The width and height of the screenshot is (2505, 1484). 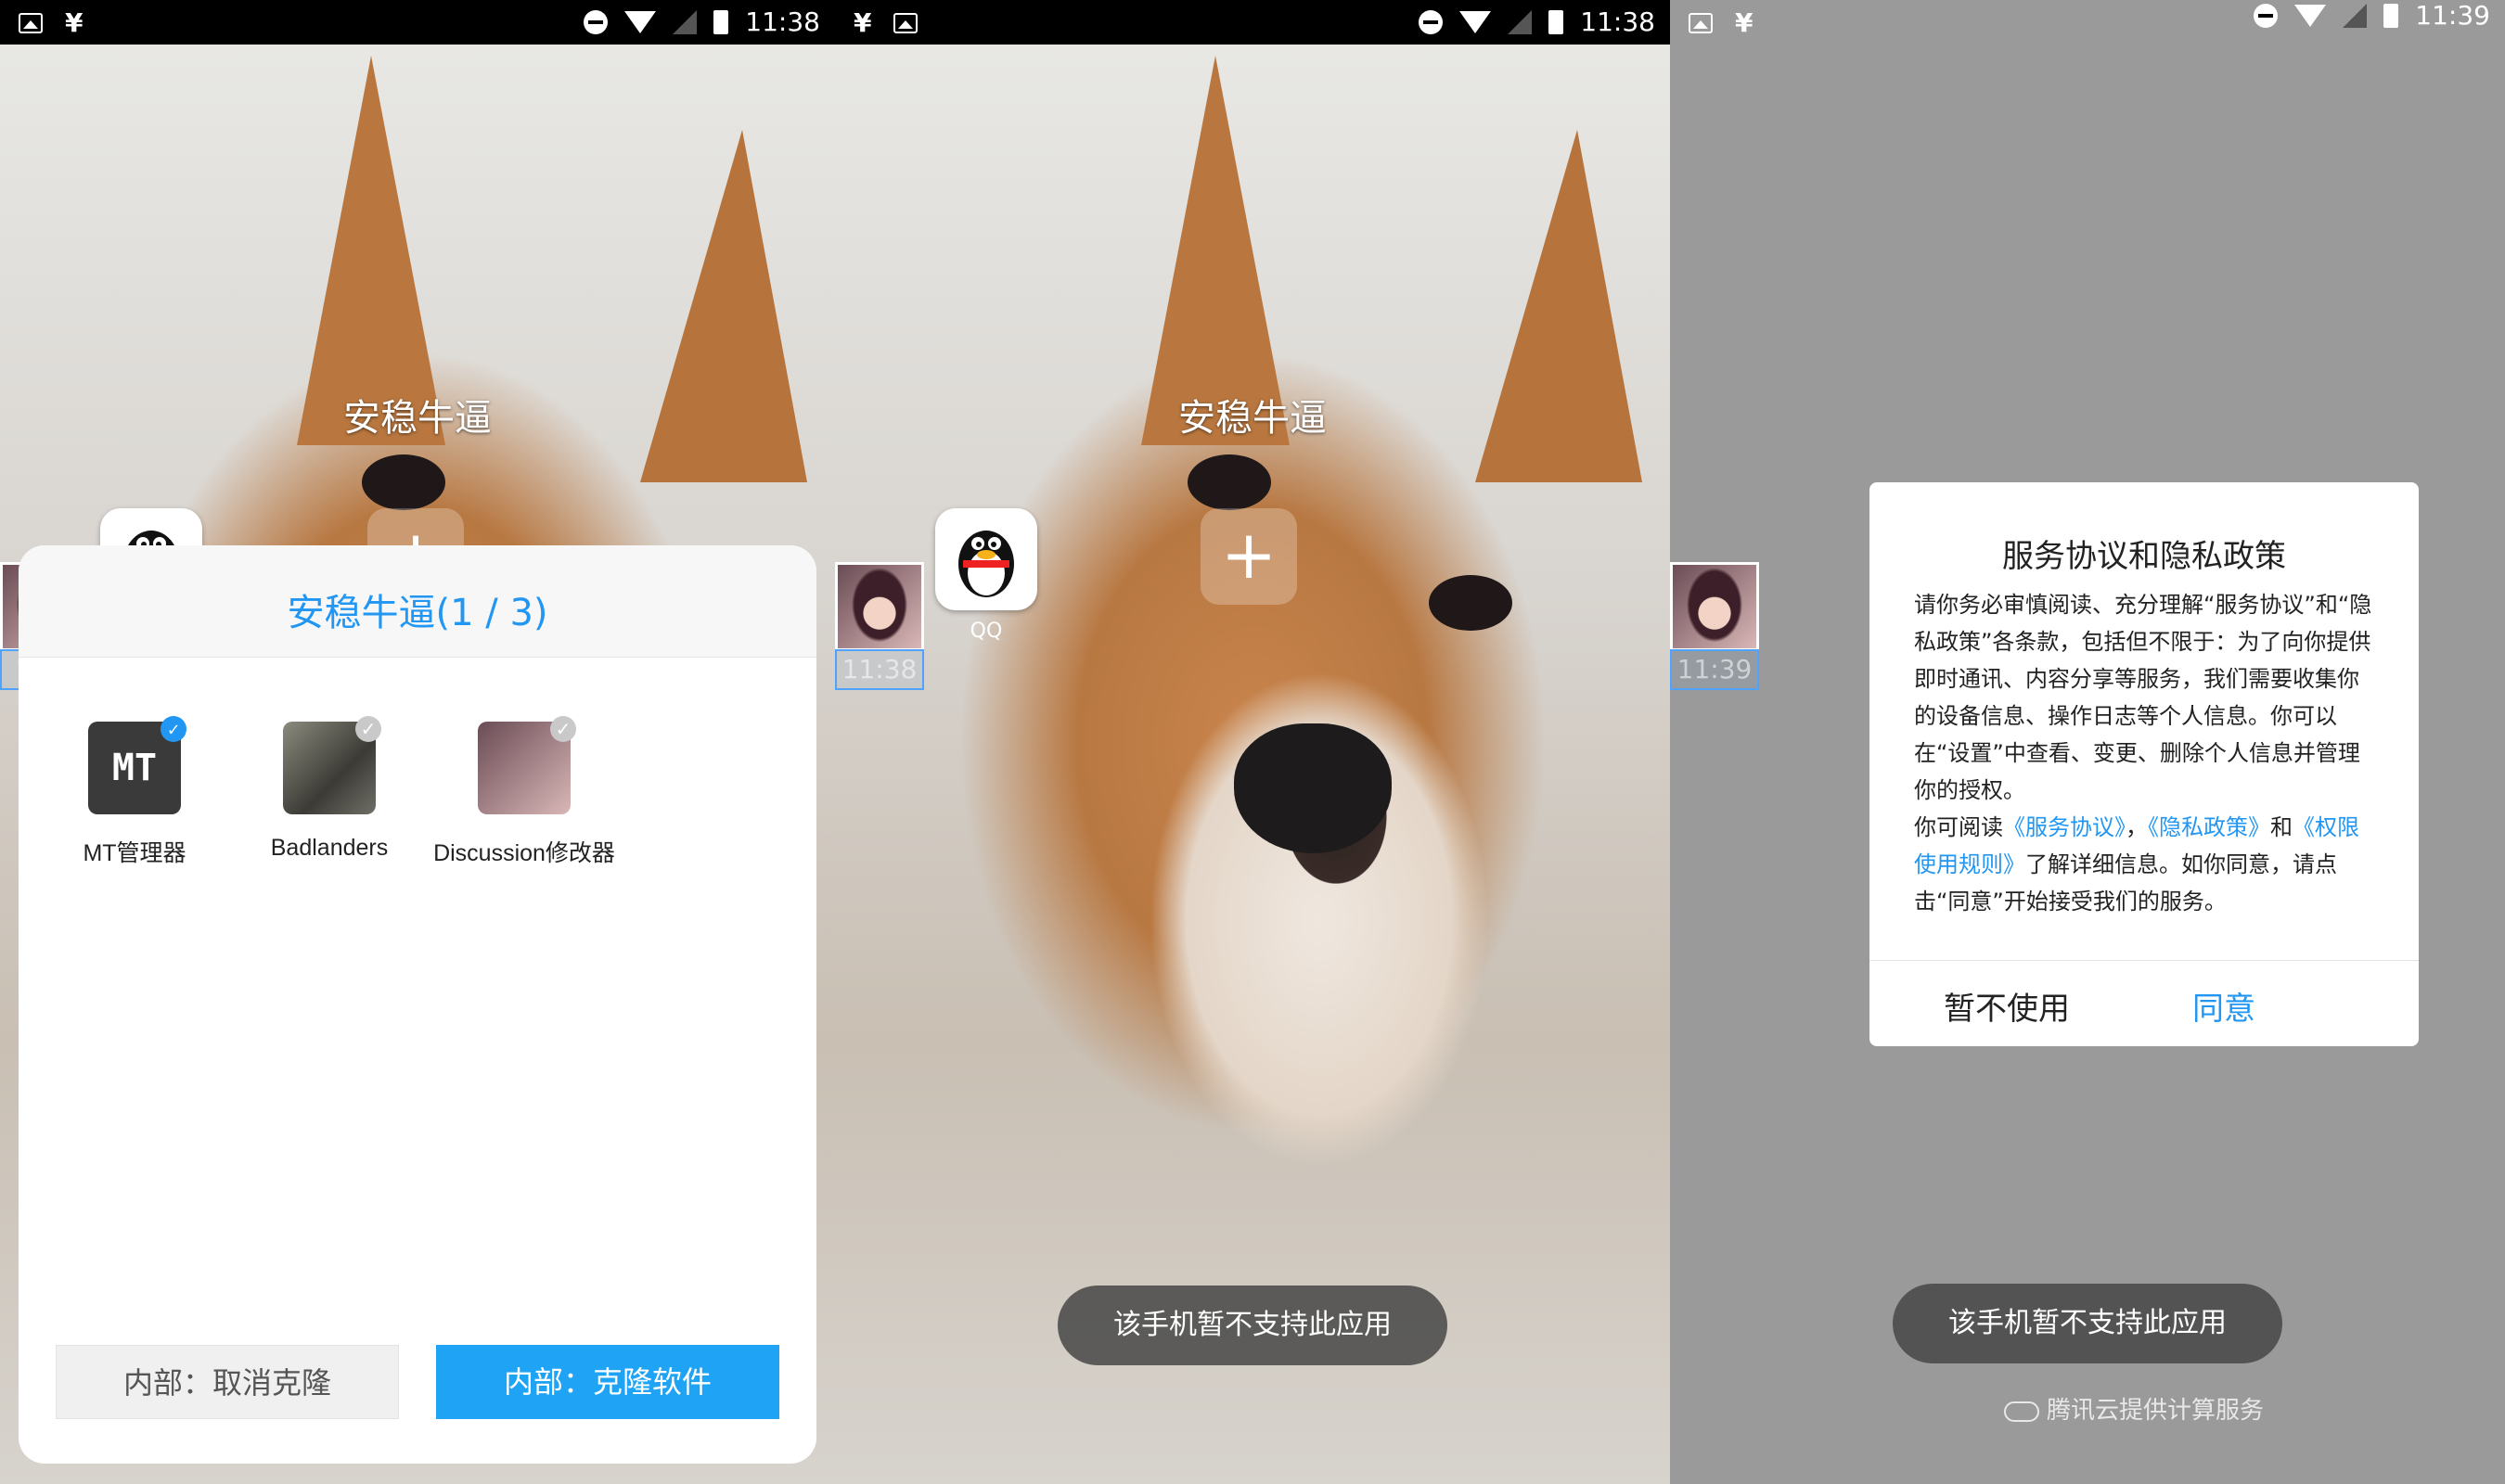 I want to click on dialog-text: 和, so click(x=2281, y=827).